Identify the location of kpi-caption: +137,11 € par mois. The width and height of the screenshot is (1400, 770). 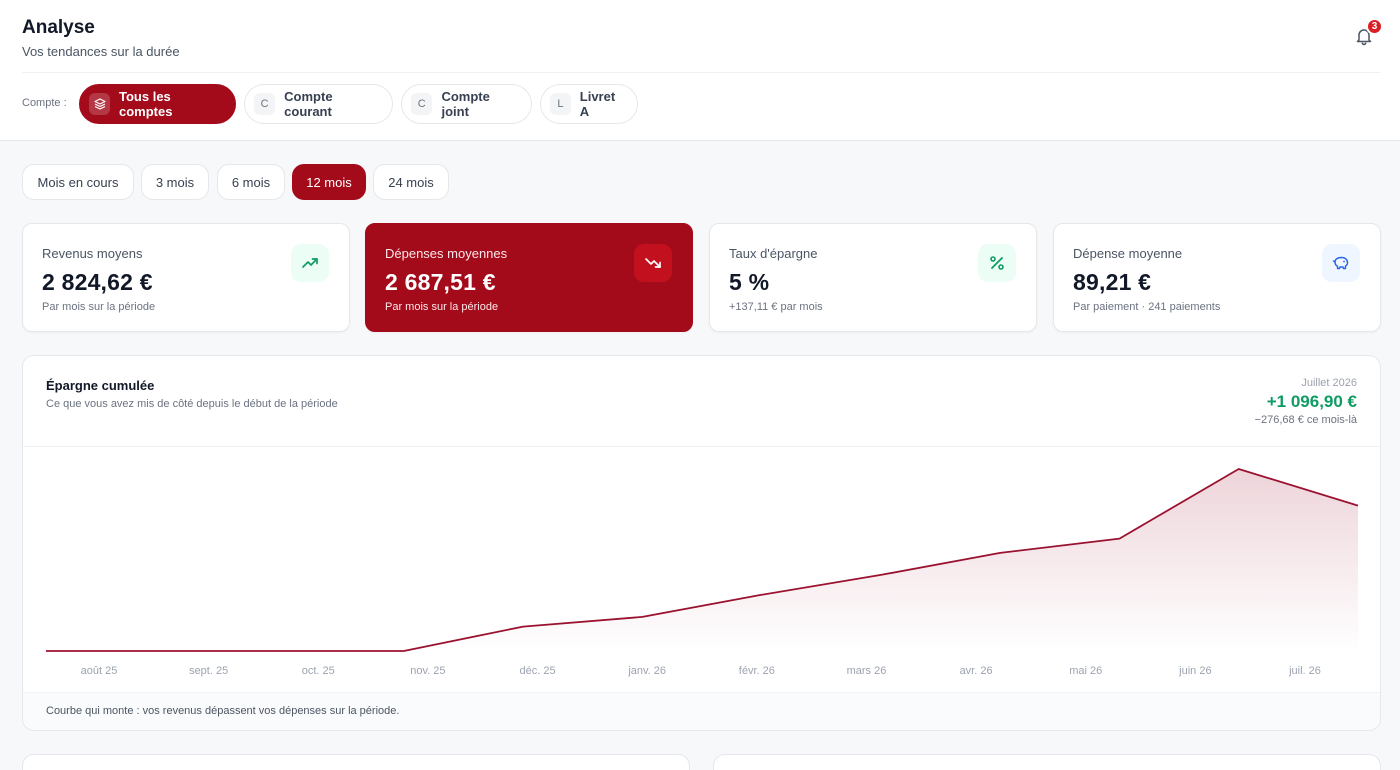
(776, 307).